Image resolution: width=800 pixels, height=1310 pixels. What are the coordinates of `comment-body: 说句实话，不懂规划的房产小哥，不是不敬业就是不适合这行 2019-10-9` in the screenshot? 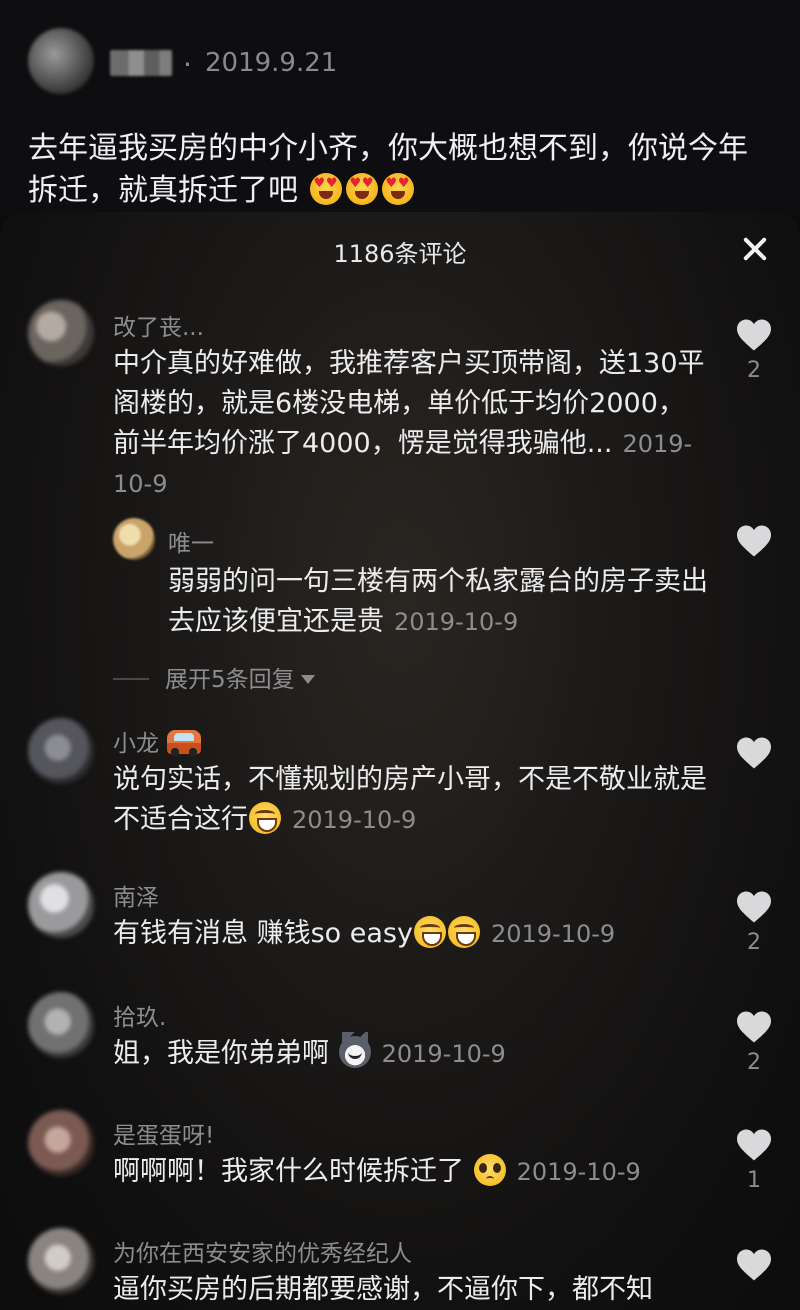 It's located at (410, 800).